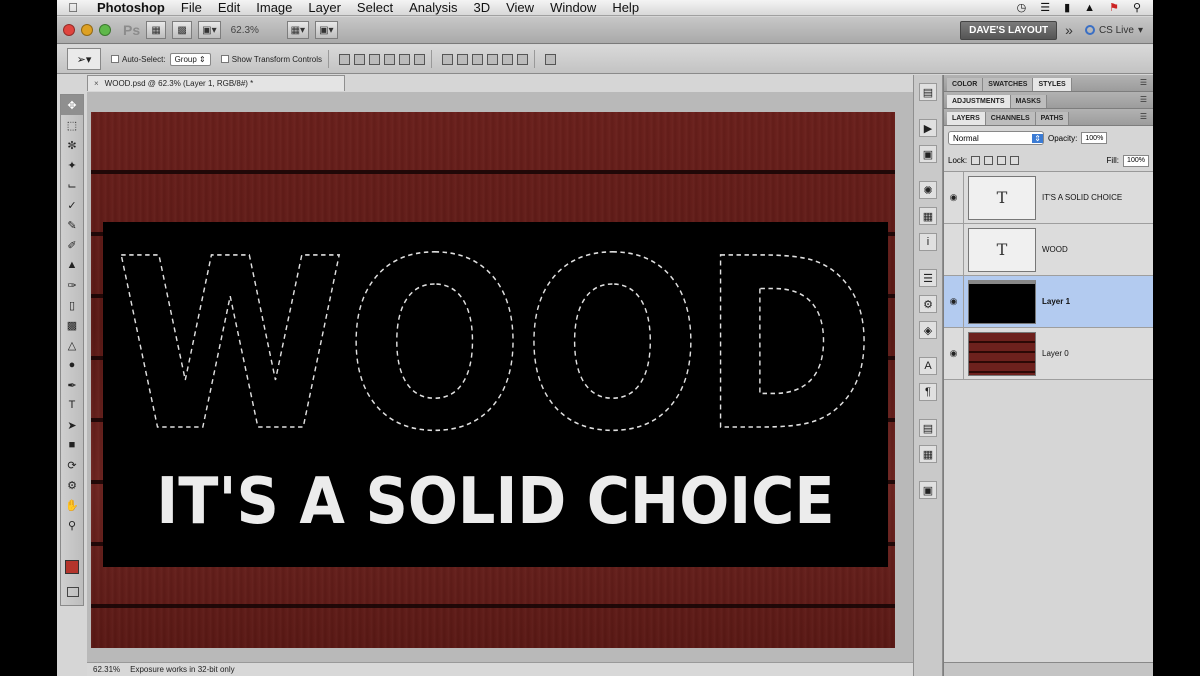  I want to click on align-hcenter-icon, so click(405, 59).